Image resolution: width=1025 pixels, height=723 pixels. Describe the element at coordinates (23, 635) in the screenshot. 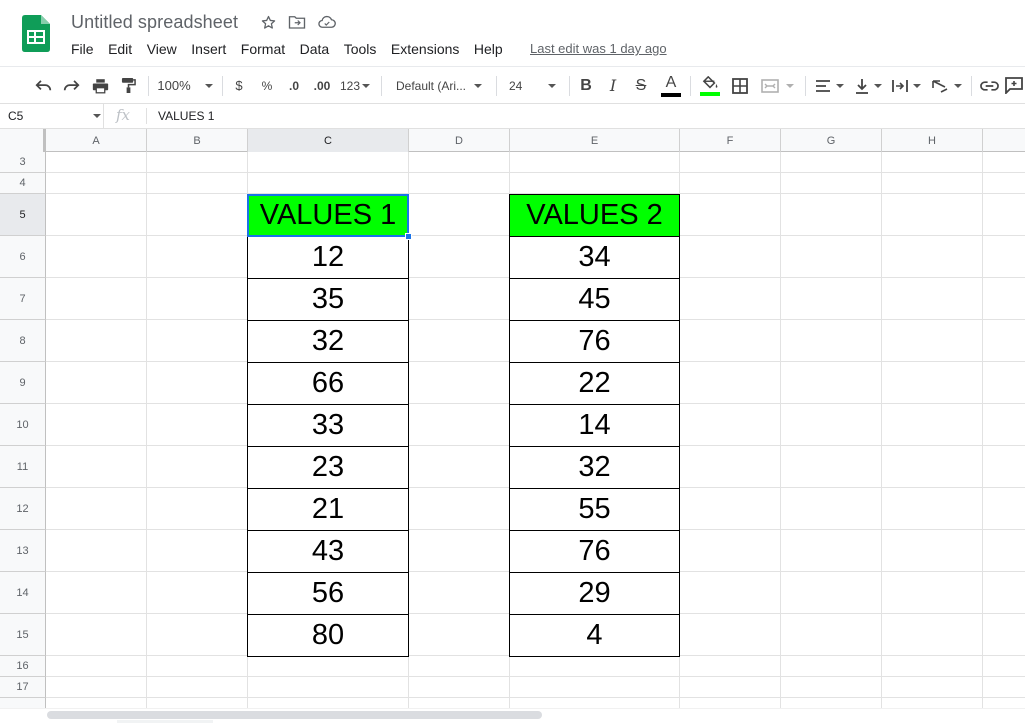

I see `row-header-15: 15` at that location.